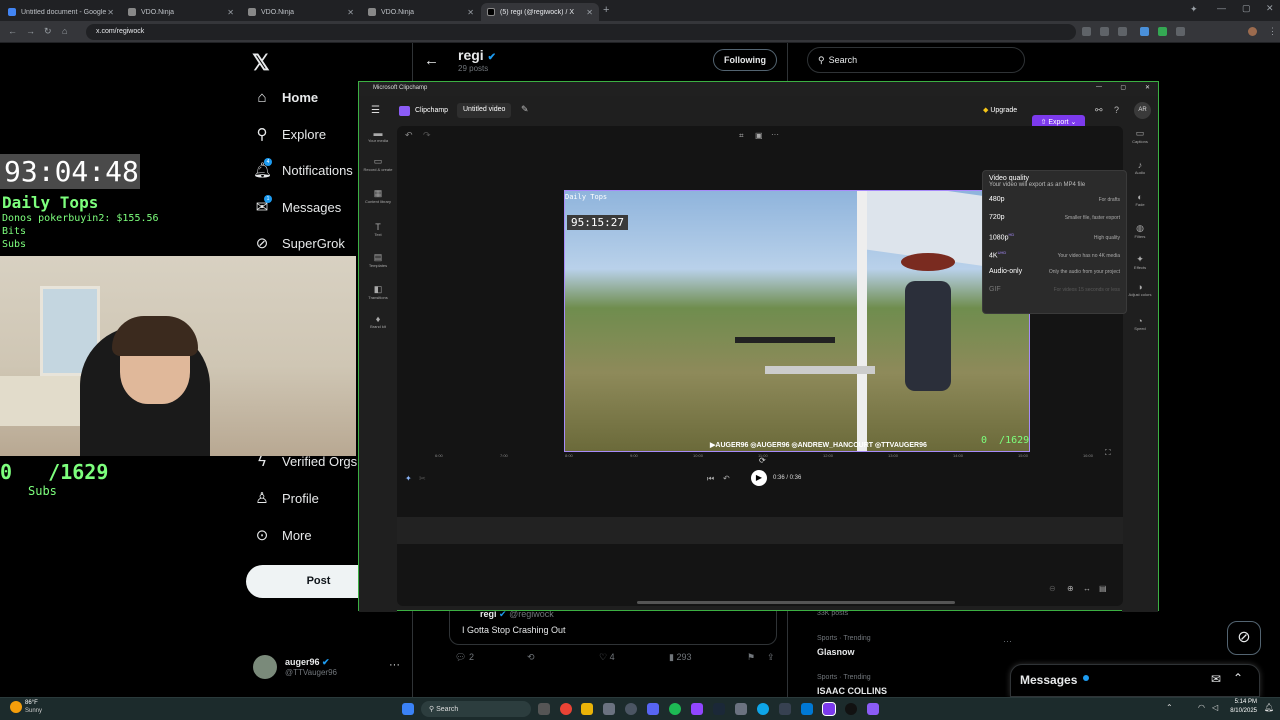 The width and height of the screenshot is (1280, 720). What do you see at coordinates (606, 10) in the screenshot?
I see `new-tab-button: +` at bounding box center [606, 10].